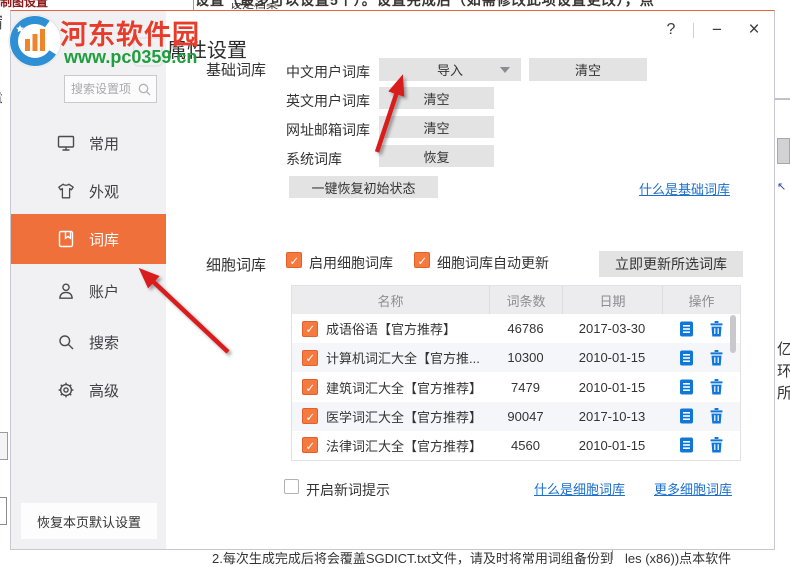 The width and height of the screenshot is (790, 567). I want to click on user-icon, so click(66, 291).